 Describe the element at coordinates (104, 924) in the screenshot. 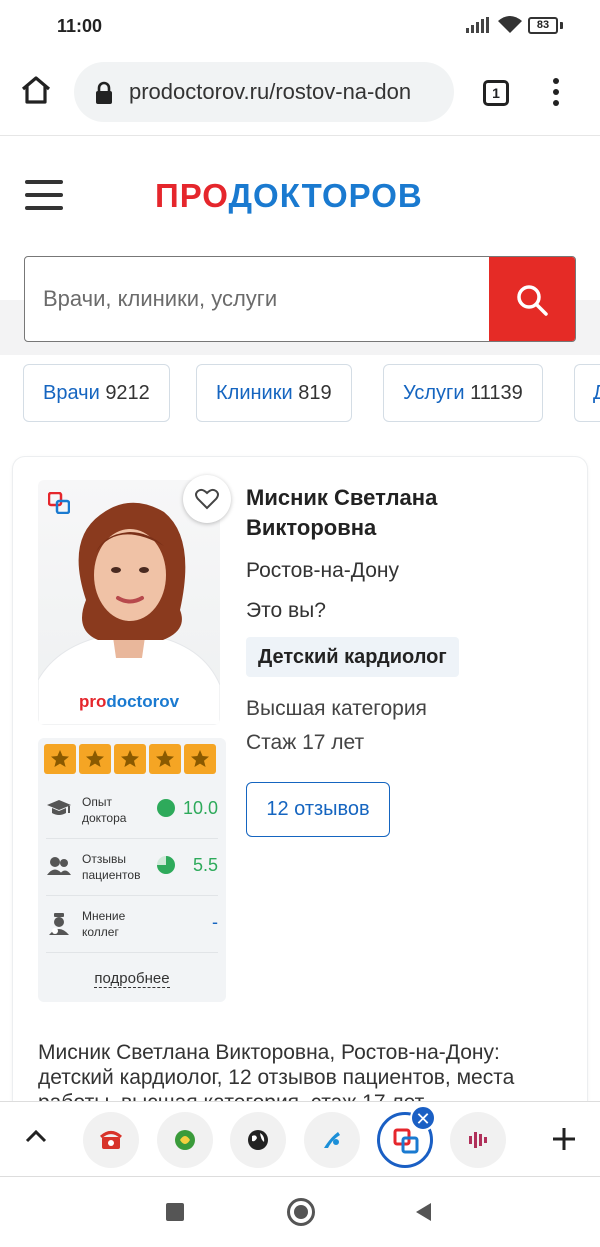

I see `rating-label: Мнение коллег` at that location.